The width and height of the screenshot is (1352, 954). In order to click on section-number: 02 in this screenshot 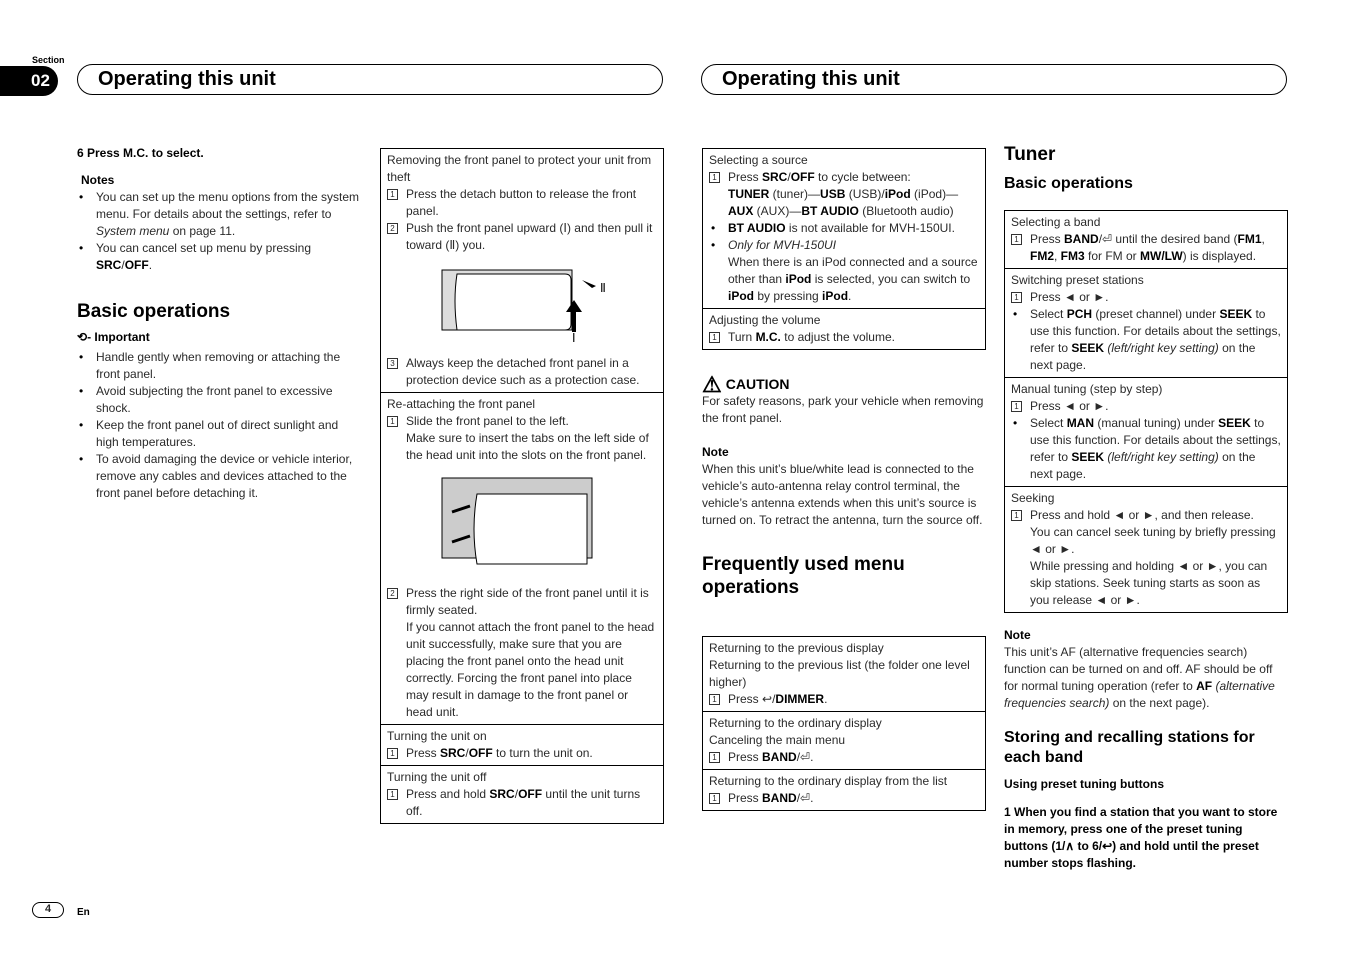, I will do `click(29, 81)`.